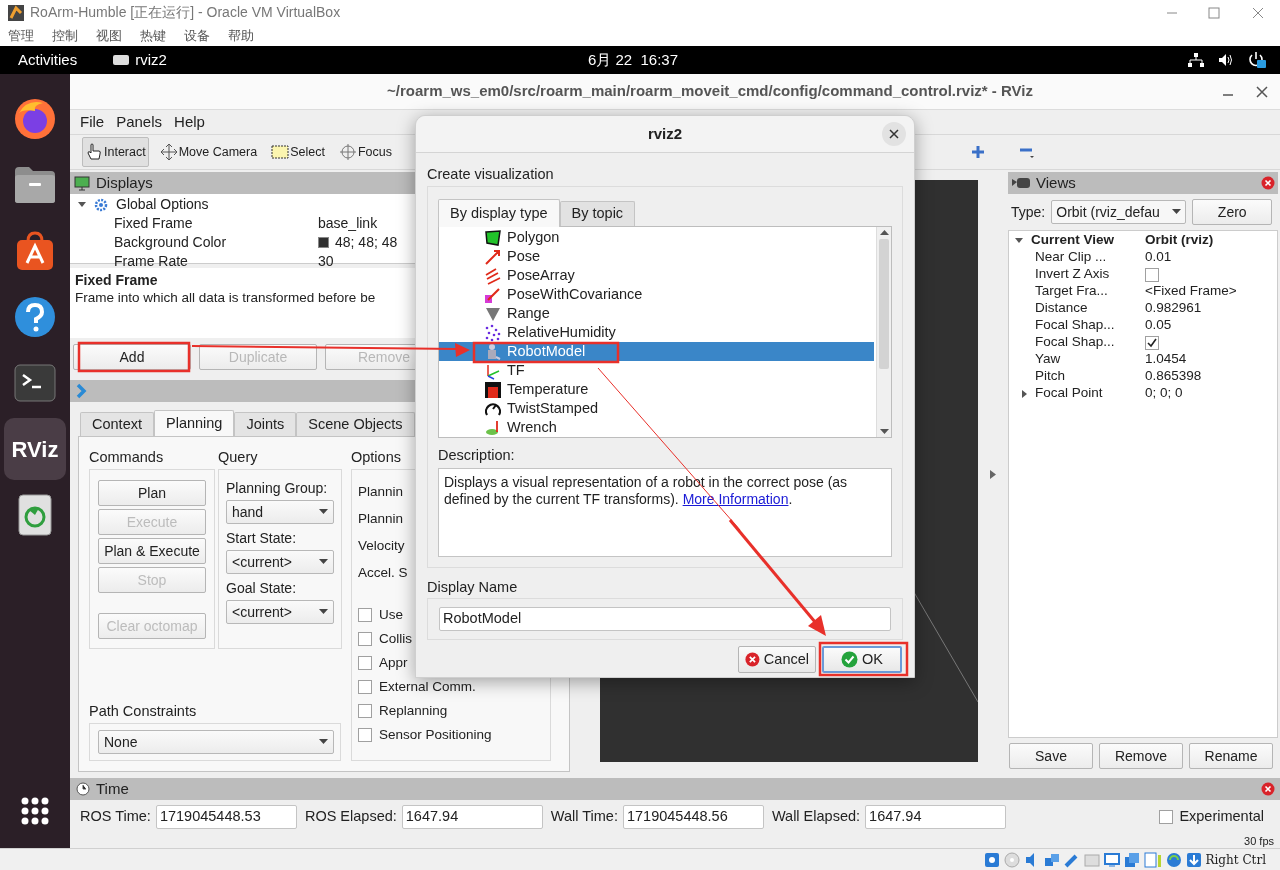  What do you see at coordinates (35, 383) in the screenshot?
I see `terminal-icon` at bounding box center [35, 383].